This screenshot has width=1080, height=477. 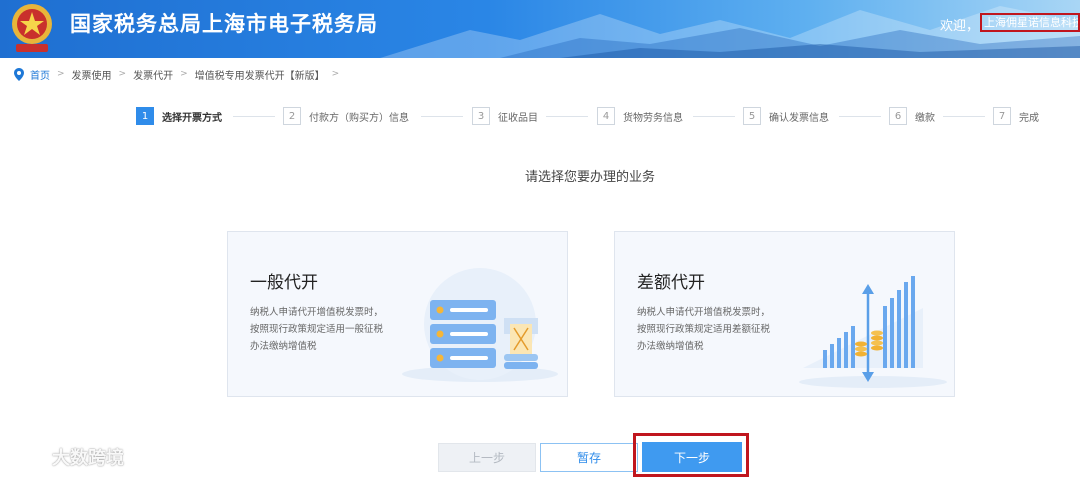 What do you see at coordinates (480, 325) in the screenshot?
I see `server-stack-icon` at bounding box center [480, 325].